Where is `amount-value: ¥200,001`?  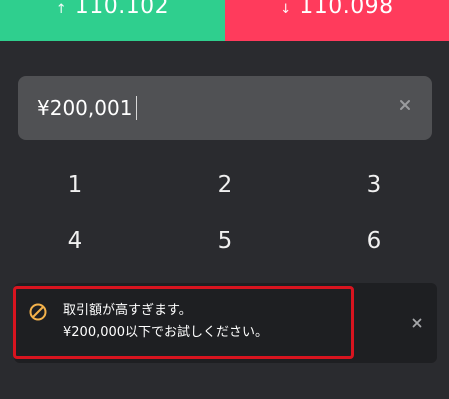
amount-value: ¥200,001 is located at coordinates (85, 108).